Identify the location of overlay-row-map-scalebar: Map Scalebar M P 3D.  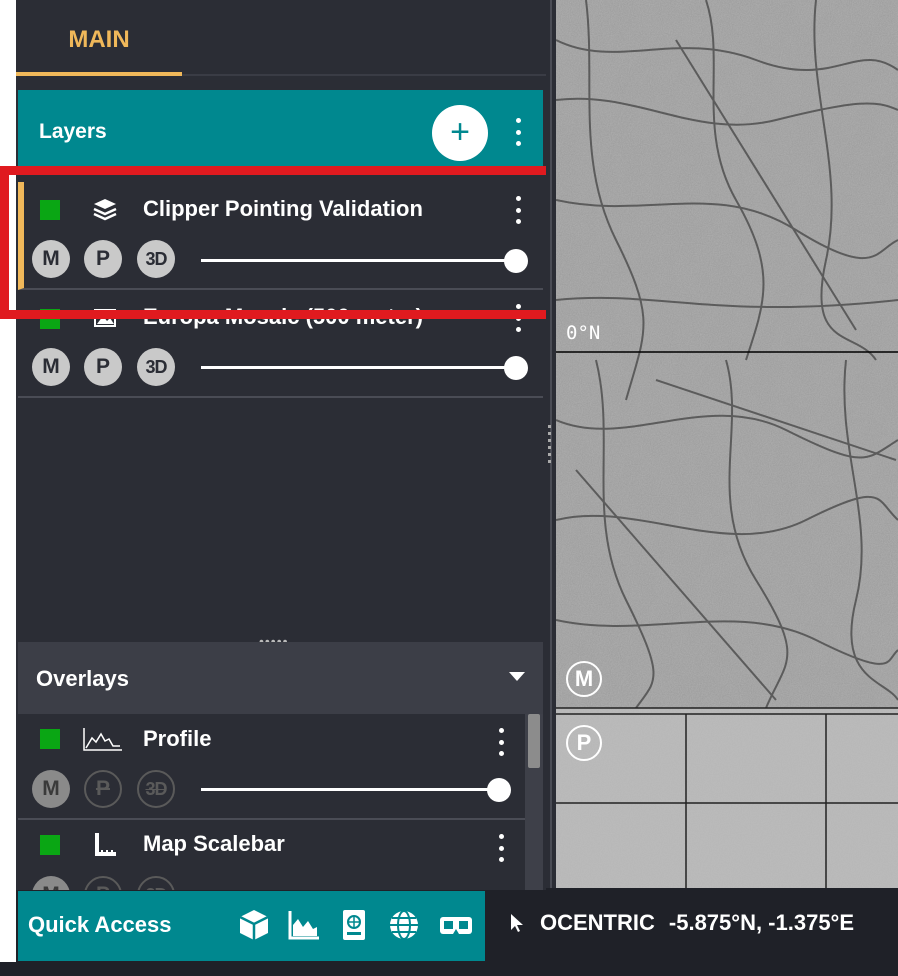
(271, 855).